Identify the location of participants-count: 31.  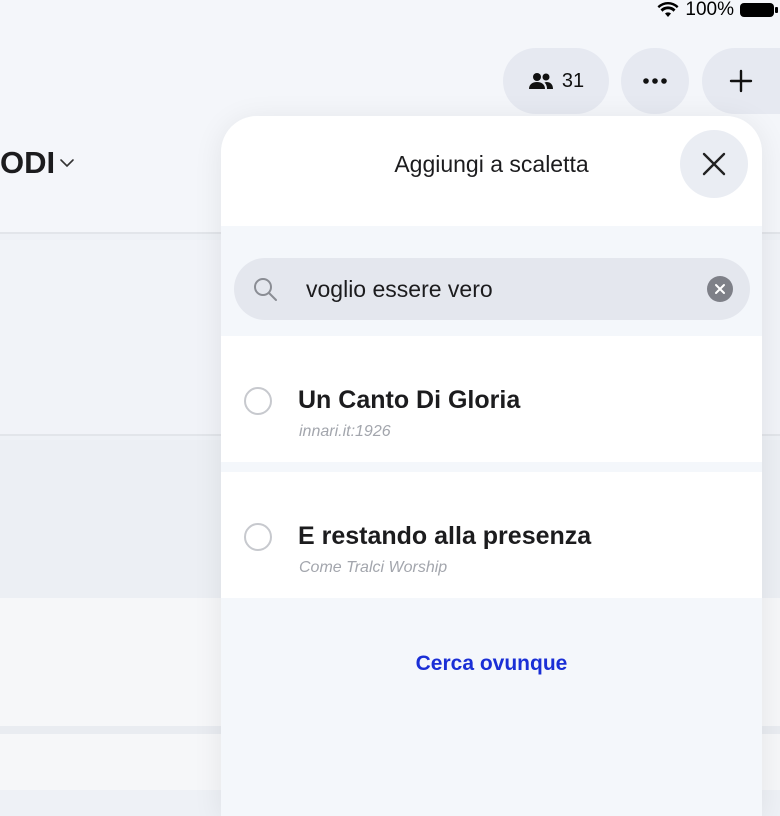
(573, 80).